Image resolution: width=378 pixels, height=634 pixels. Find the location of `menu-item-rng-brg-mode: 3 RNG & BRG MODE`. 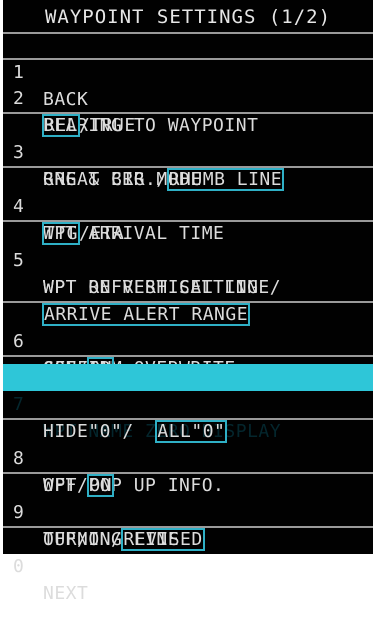

menu-item-rng-brg-mode: 3 RNG & BRG MODE is located at coordinates (188, 151).